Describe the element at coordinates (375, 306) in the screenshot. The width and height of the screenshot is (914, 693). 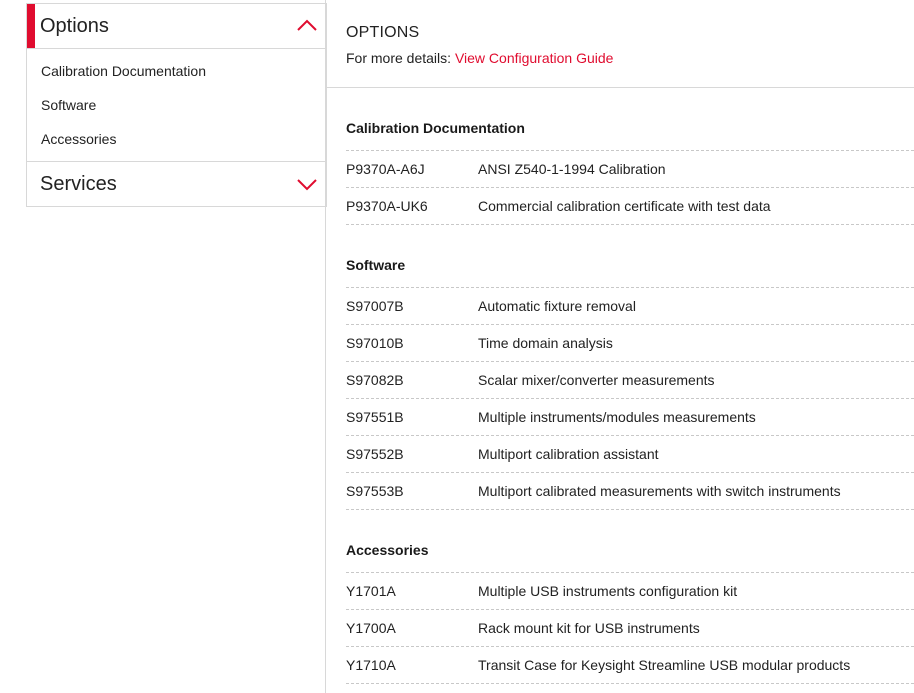
I see `option-code: S97007B` at that location.